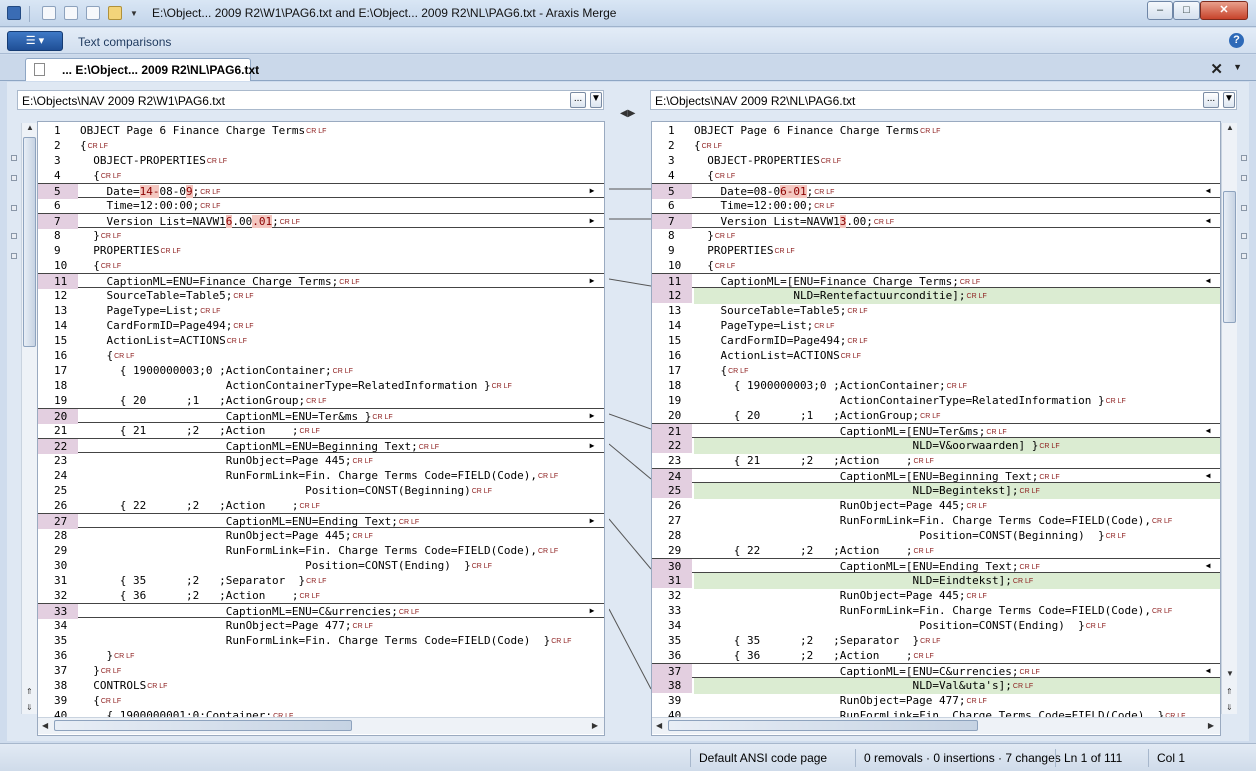  I want to click on text-line: 28 Position=CONST(Beginning) }CR LF, so click(936, 535).